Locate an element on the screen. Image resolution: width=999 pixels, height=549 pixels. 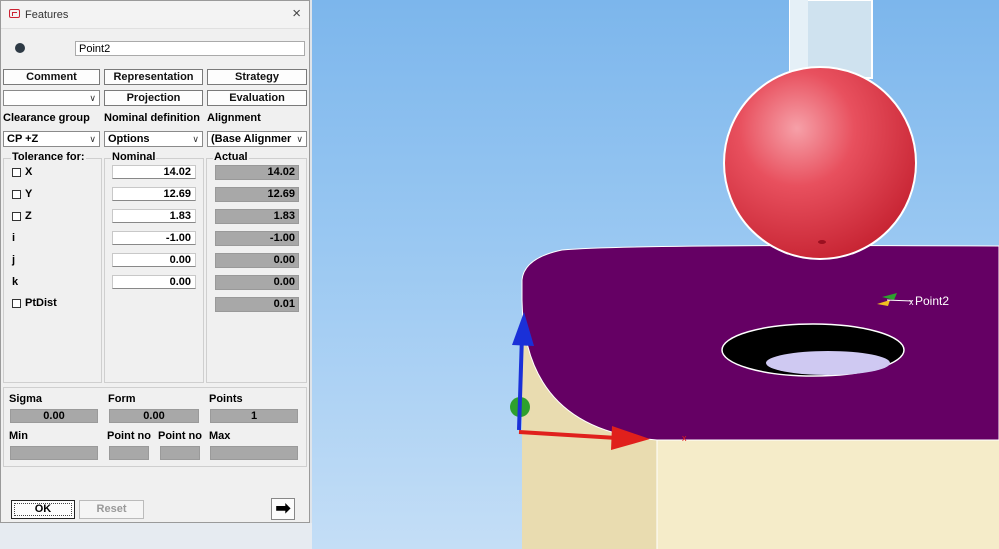
feature-name-field: Point2 is located at coordinates (190, 48).